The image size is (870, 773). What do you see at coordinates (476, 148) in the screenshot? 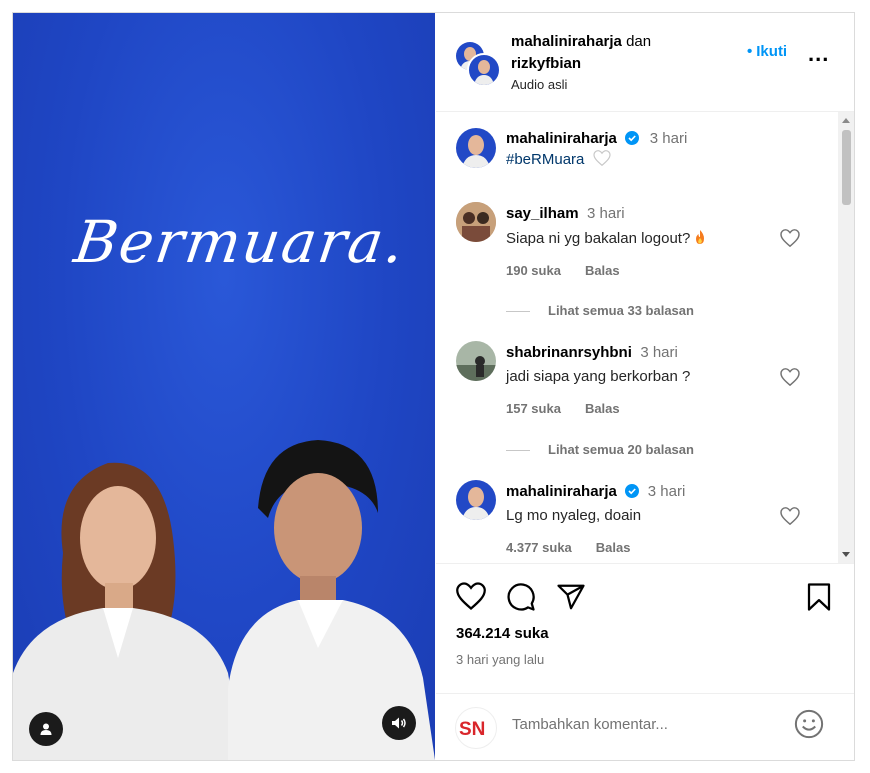
I see `caption-avatar` at bounding box center [476, 148].